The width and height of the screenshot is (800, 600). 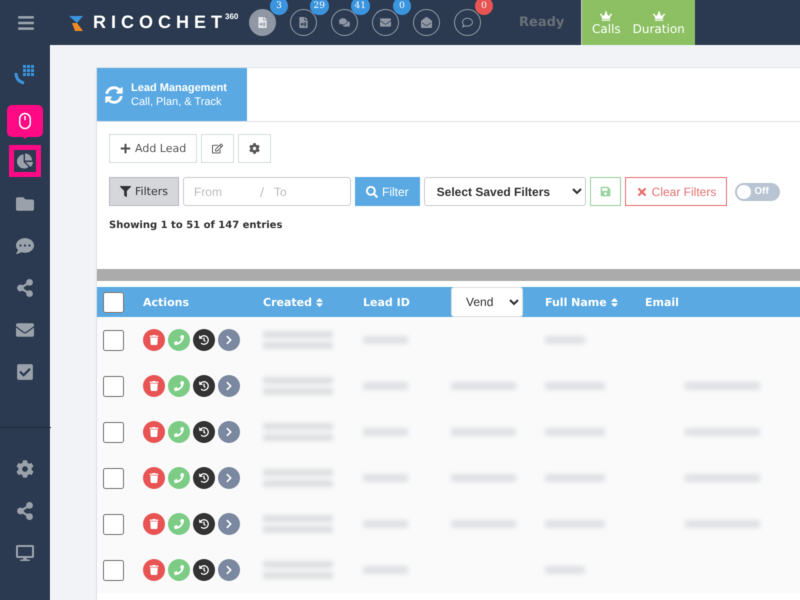 What do you see at coordinates (319, 7) in the screenshot?
I see `count-badge: 29` at bounding box center [319, 7].